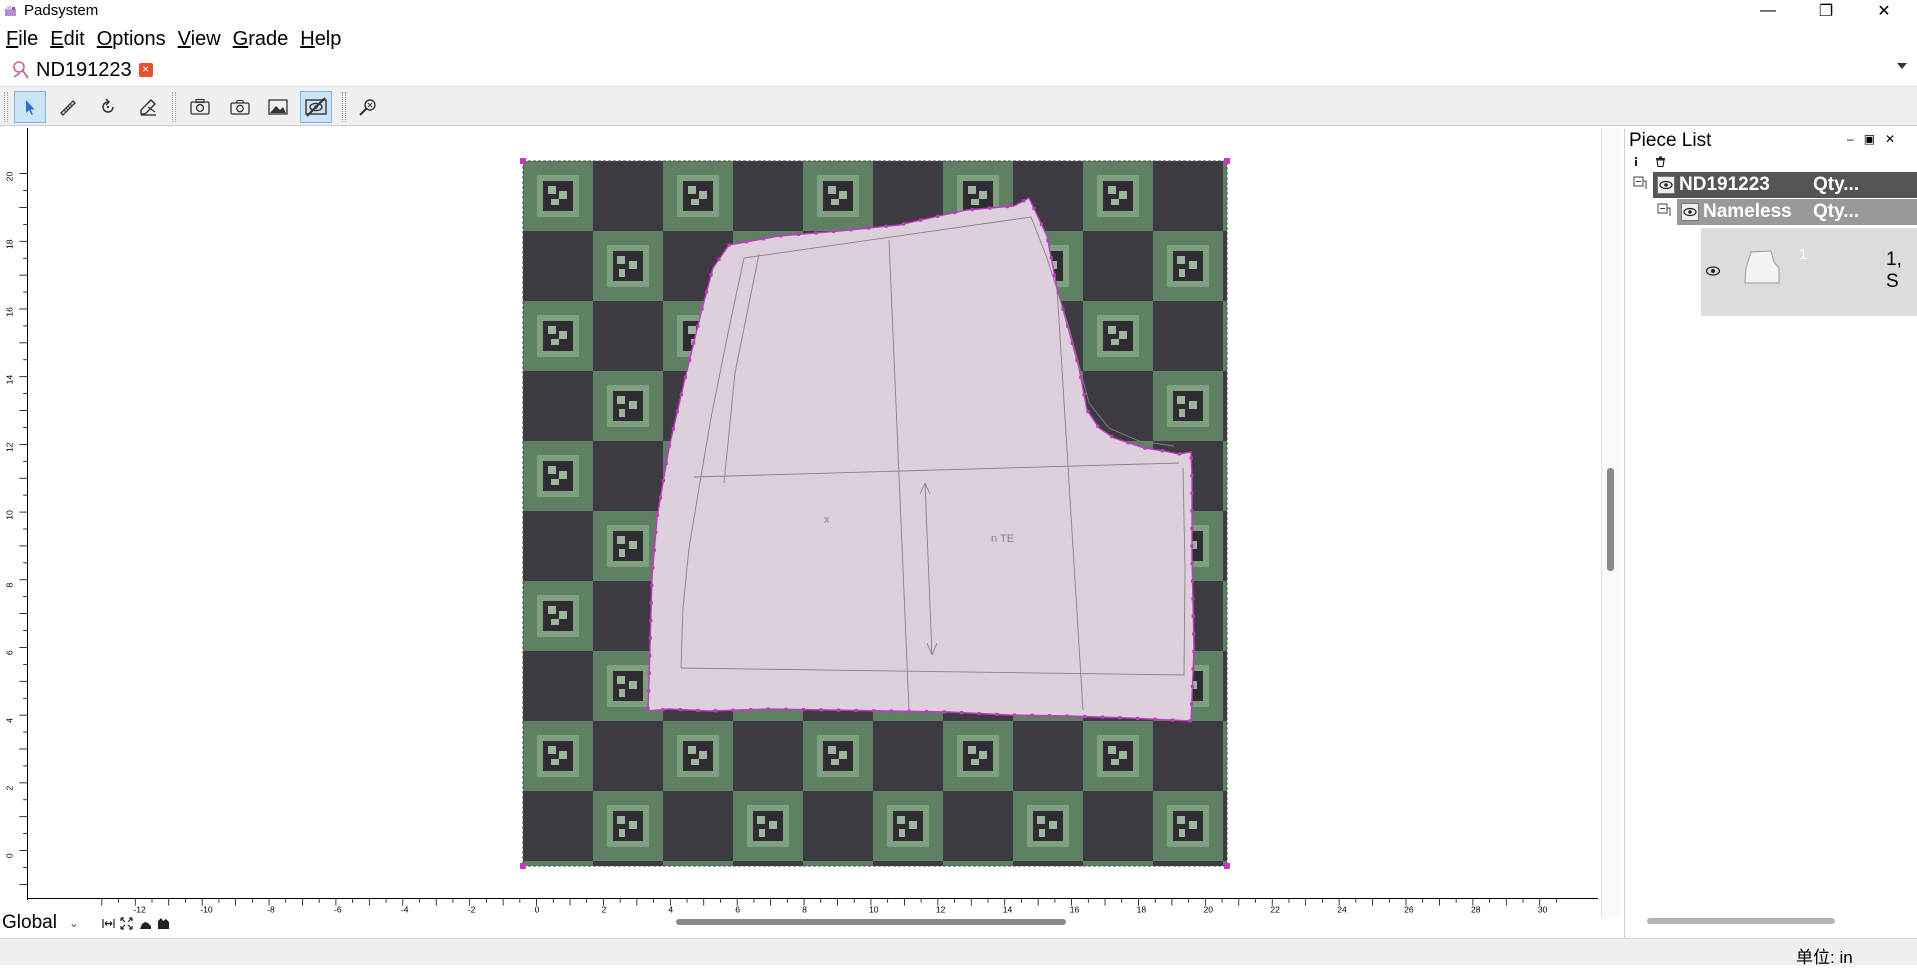 This screenshot has height=968, width=1917. Describe the element at coordinates (871, 922) in the screenshot. I see `horizontal-scroll-thumb` at that location.